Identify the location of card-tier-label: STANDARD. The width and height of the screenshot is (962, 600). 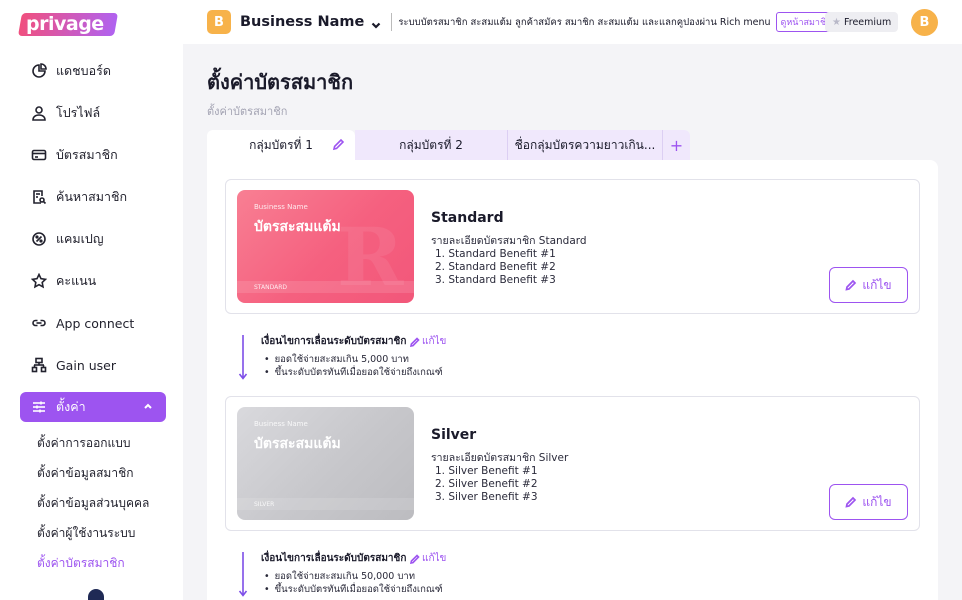
(271, 287).